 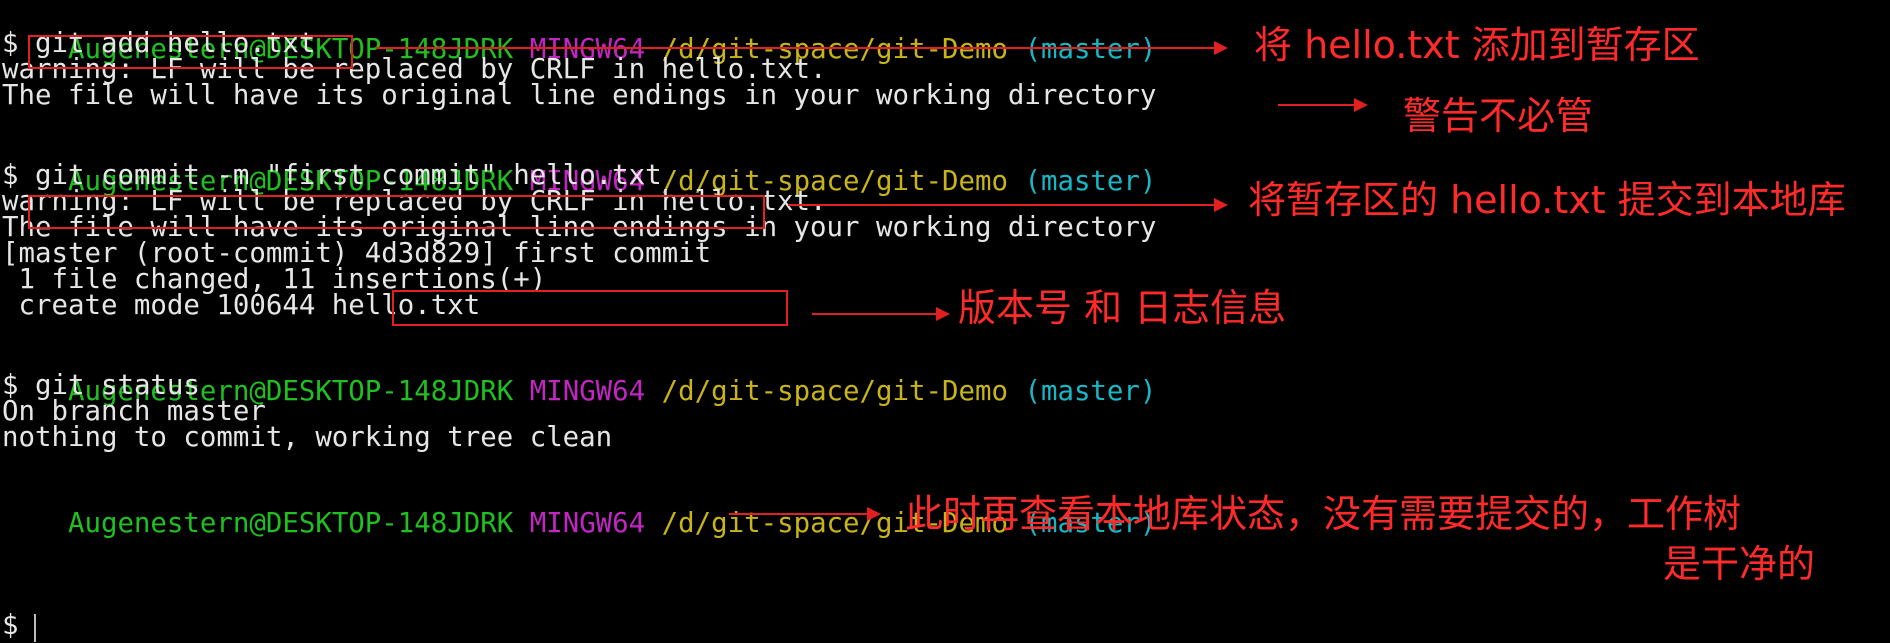 I want to click on command-line: $, so click(x=10, y=626).